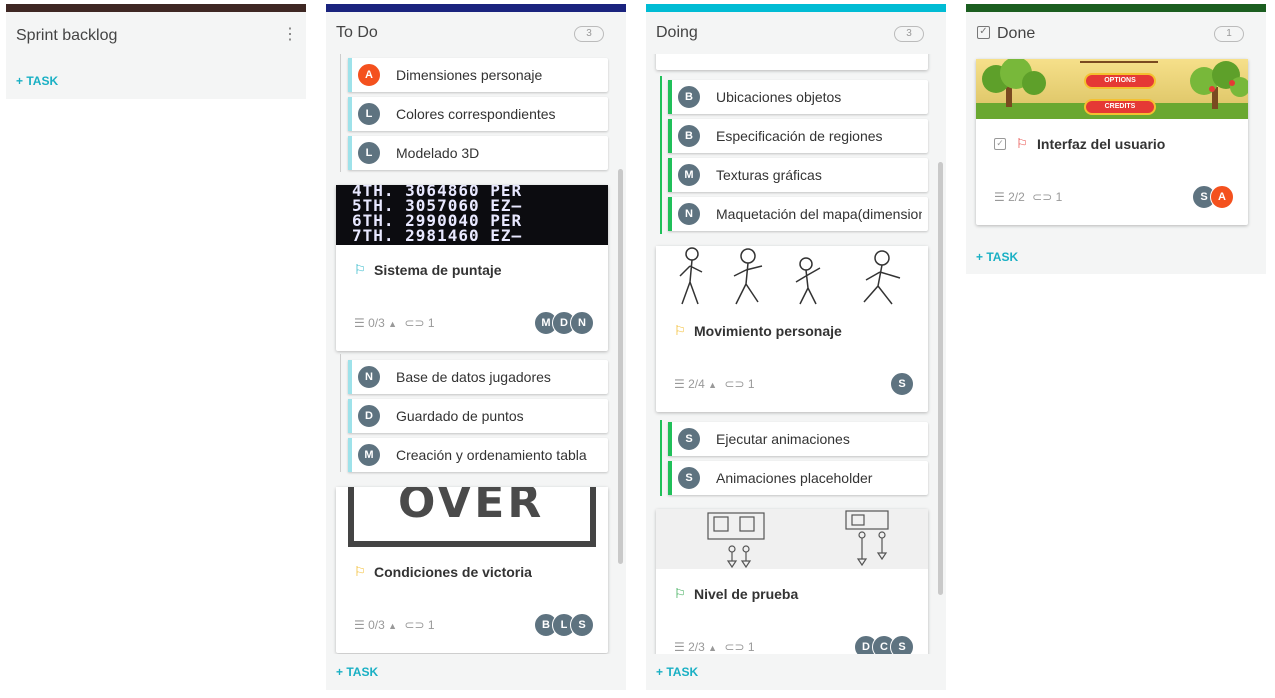 This screenshot has height=698, width=1275. Describe the element at coordinates (564, 625) in the screenshot. I see `card-assignees: B L S` at that location.